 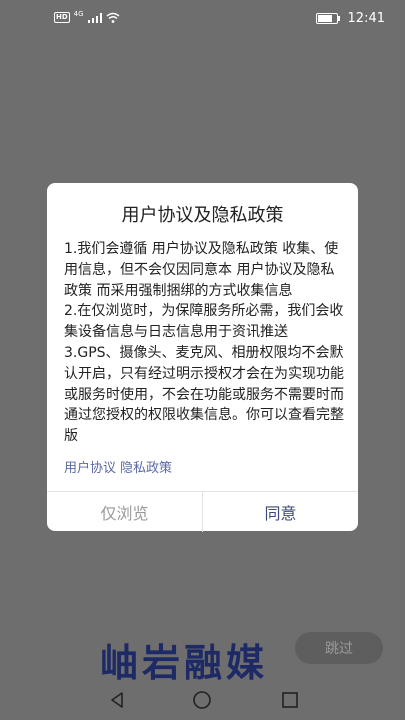 I want to click on dialog-paragraph-2: 2.在仅浏览时，为保障服务所必需，我们会收集设备信息与日志信息用于资讯推送, so click(x=204, y=322).